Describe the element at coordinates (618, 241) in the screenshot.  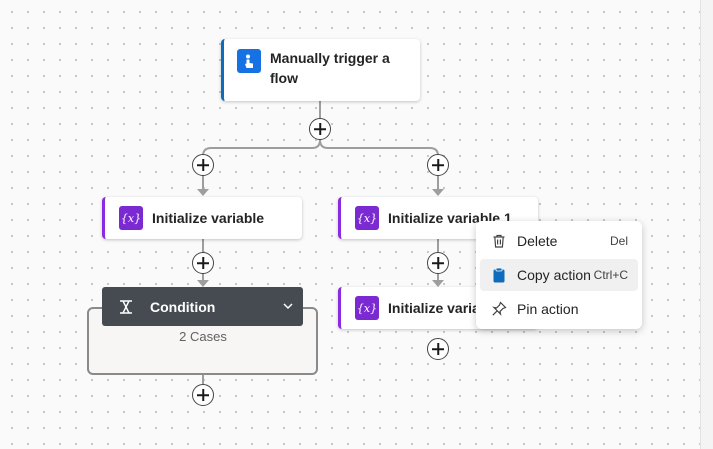
I see `menu-item-shortcut: Del` at that location.